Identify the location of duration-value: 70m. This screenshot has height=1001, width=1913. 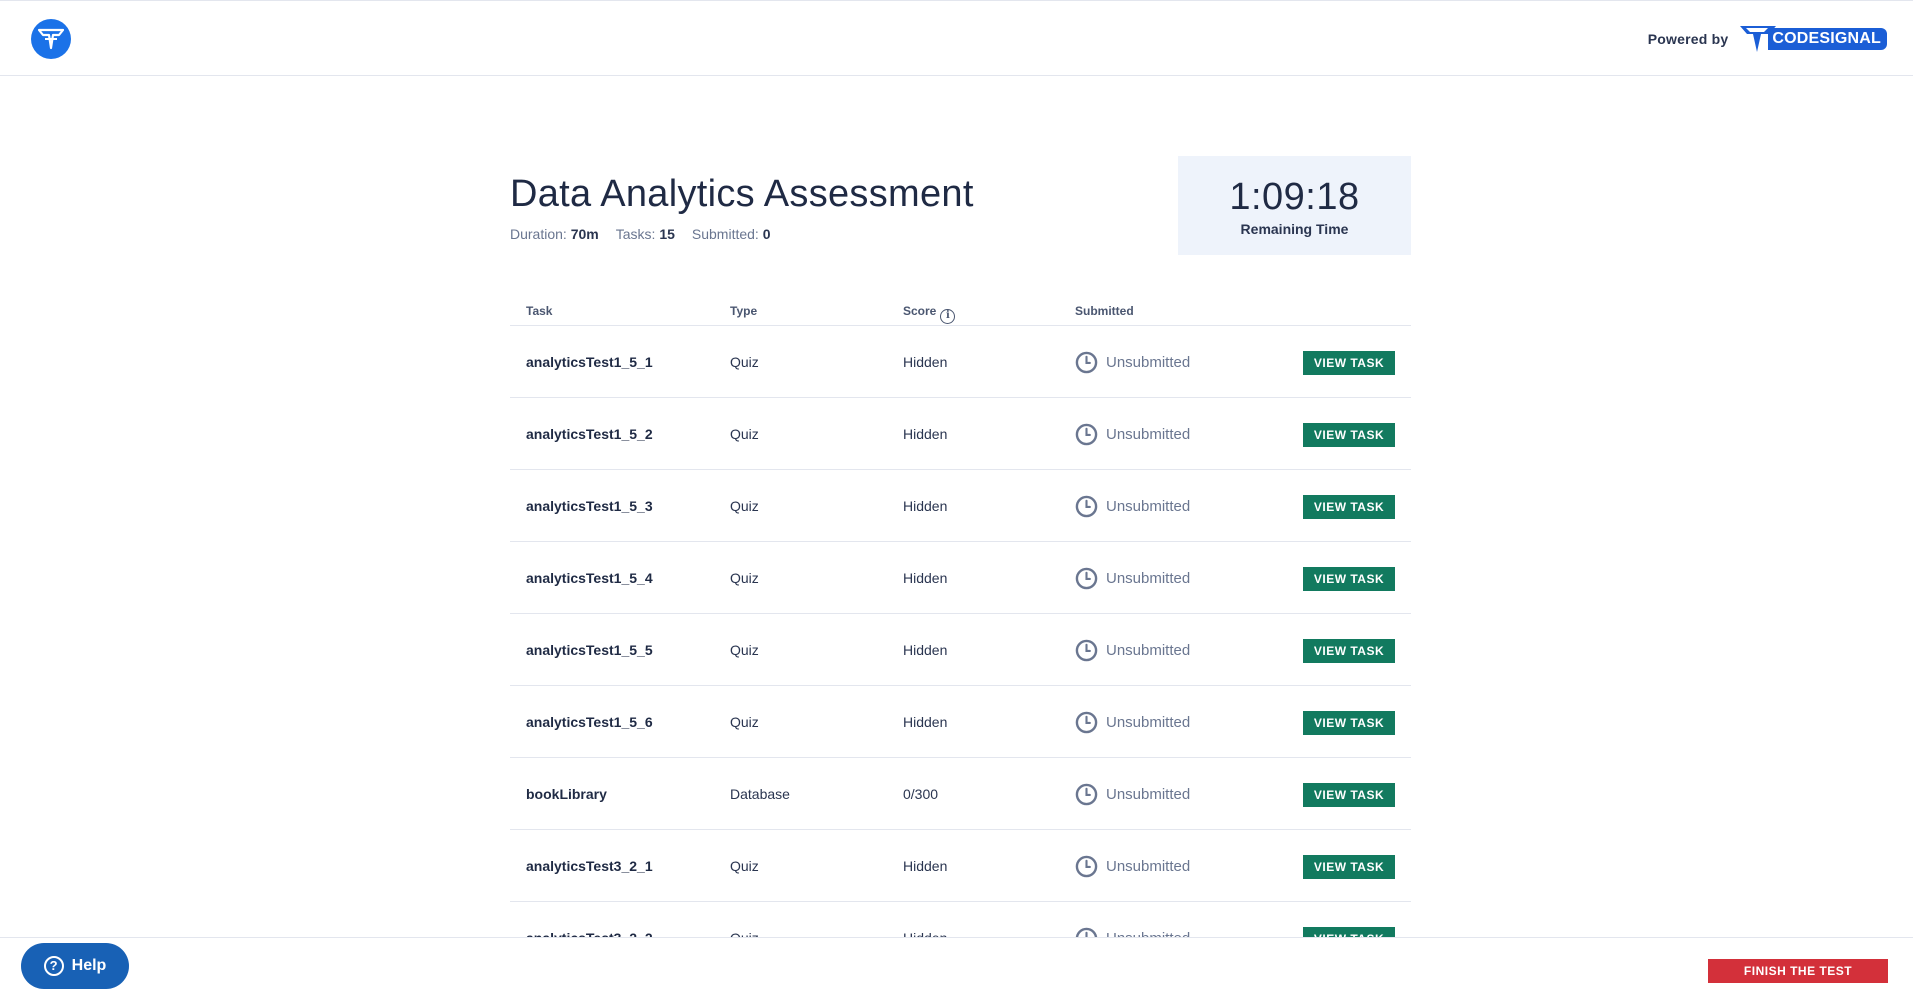
(584, 234).